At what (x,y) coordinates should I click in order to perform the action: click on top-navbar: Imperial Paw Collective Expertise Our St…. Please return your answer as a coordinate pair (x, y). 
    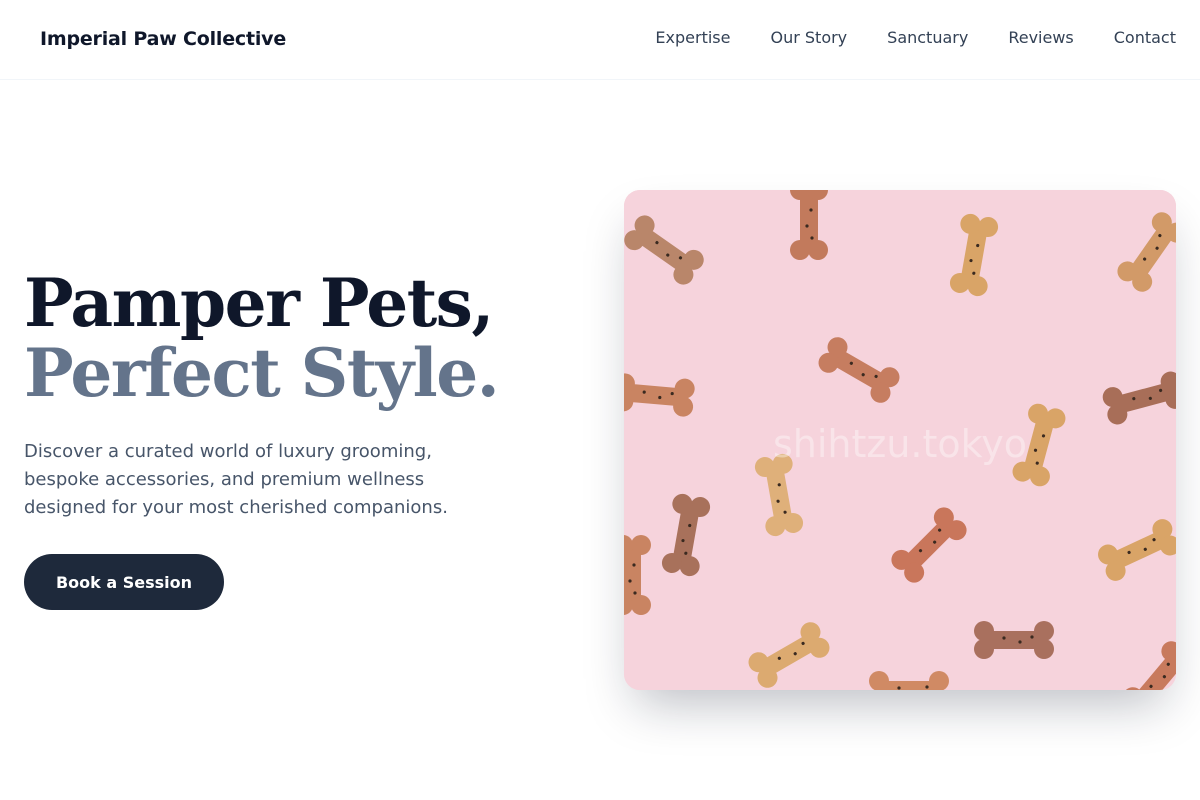
    Looking at the image, I should click on (600, 40).